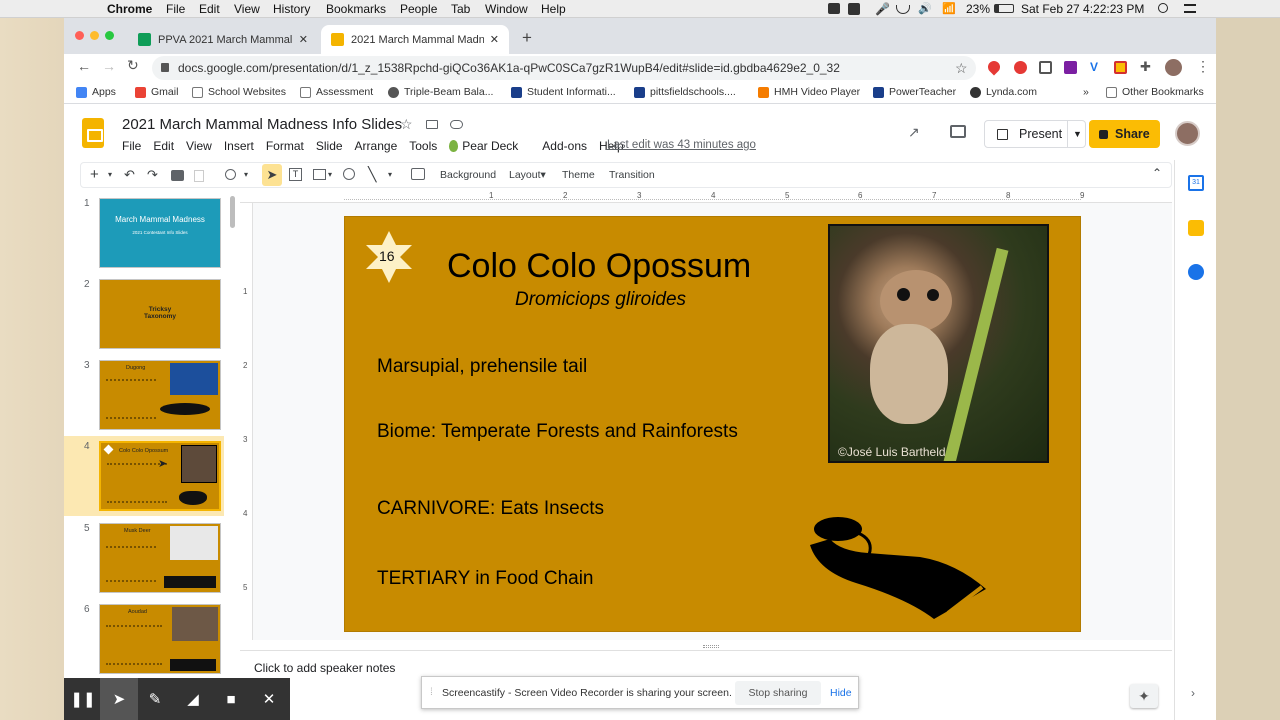 The image size is (1280, 720). What do you see at coordinates (460, 9) in the screenshot?
I see `menubar-tab: Tab` at bounding box center [460, 9].